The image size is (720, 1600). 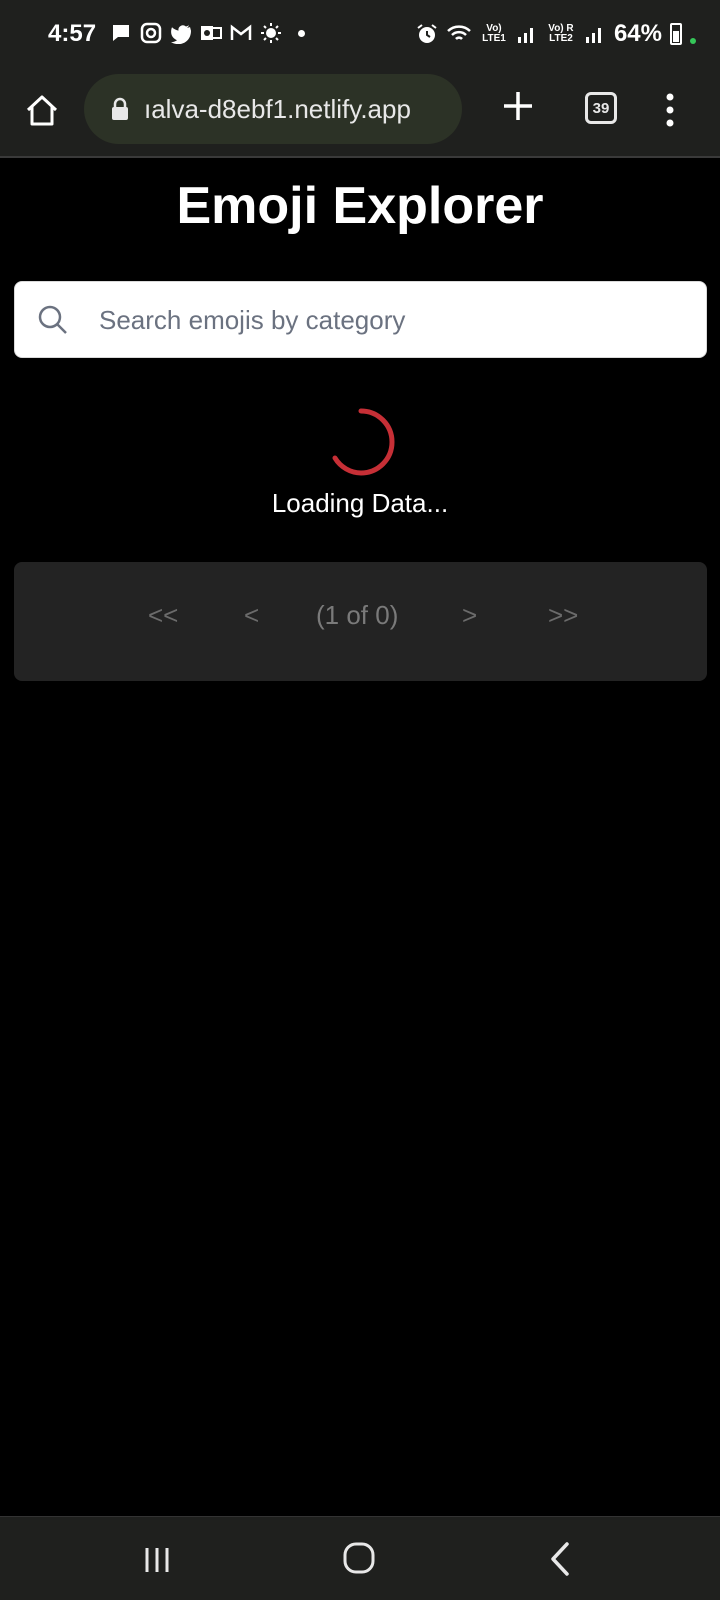 What do you see at coordinates (601, 108) in the screenshot?
I see `tab-switcher-button: 39` at bounding box center [601, 108].